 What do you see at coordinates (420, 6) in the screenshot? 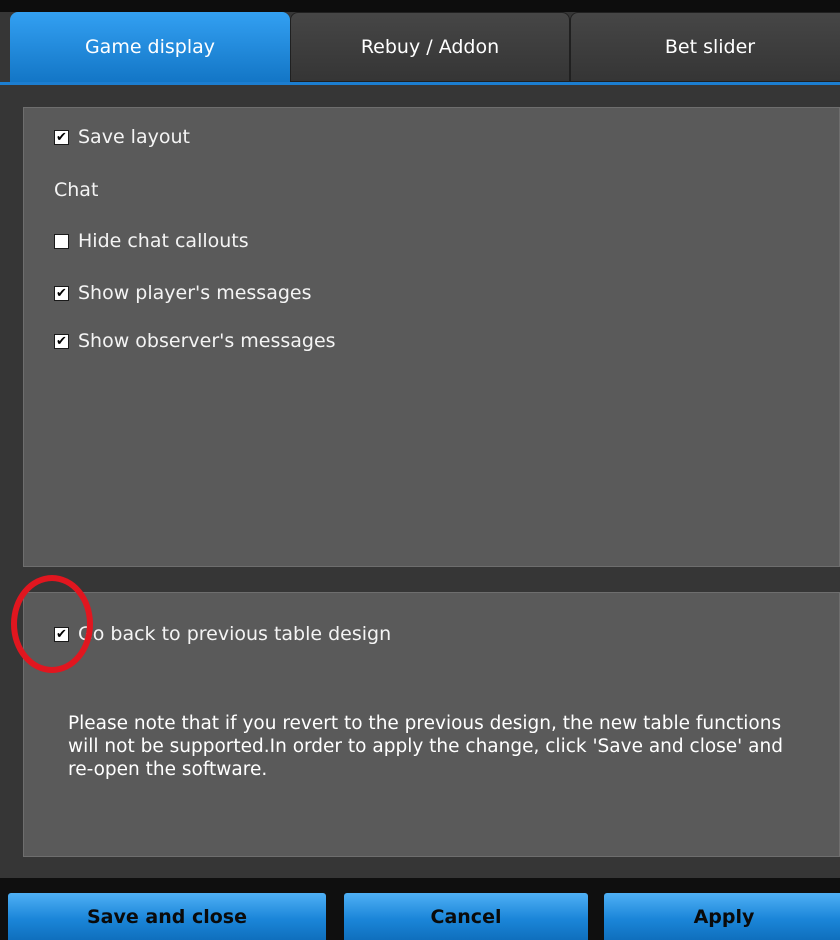
I see `top-strip` at bounding box center [420, 6].